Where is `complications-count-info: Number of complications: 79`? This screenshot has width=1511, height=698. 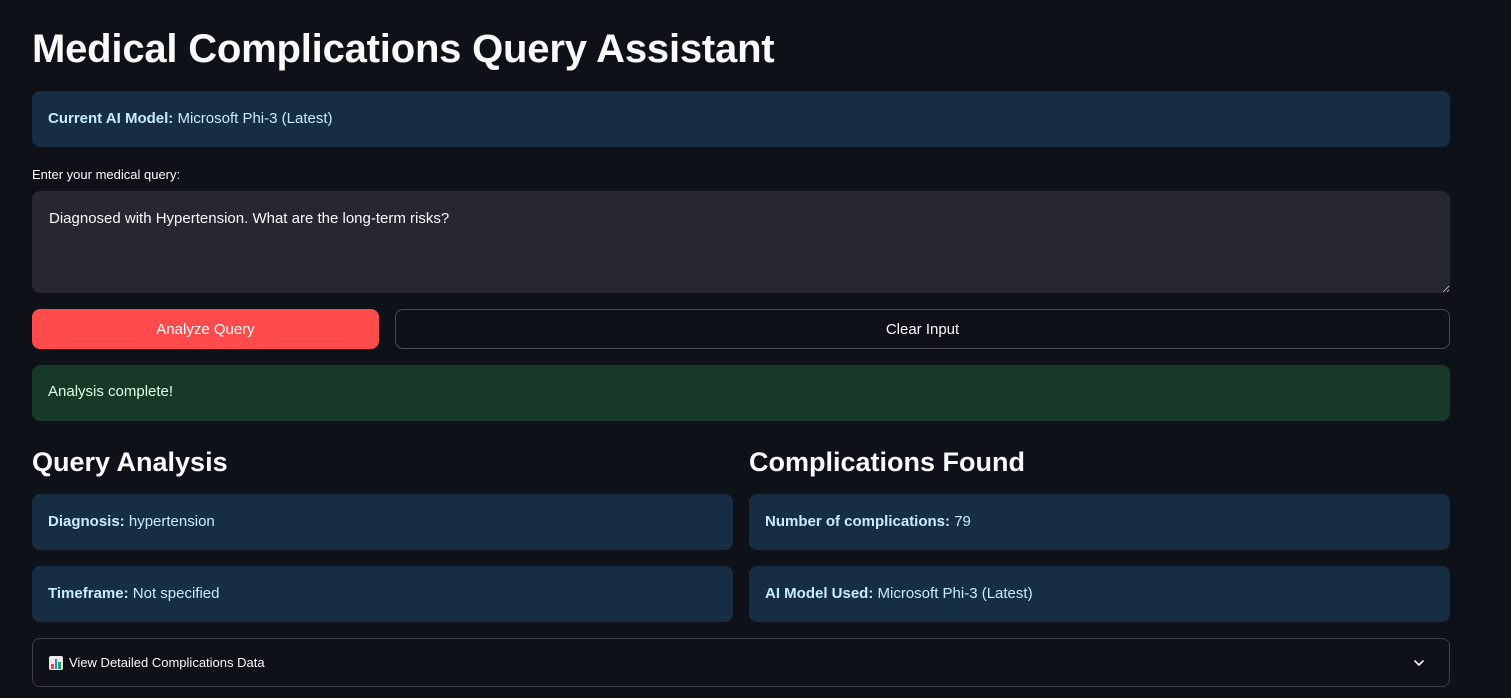 complications-count-info: Number of complications: 79 is located at coordinates (1099, 522).